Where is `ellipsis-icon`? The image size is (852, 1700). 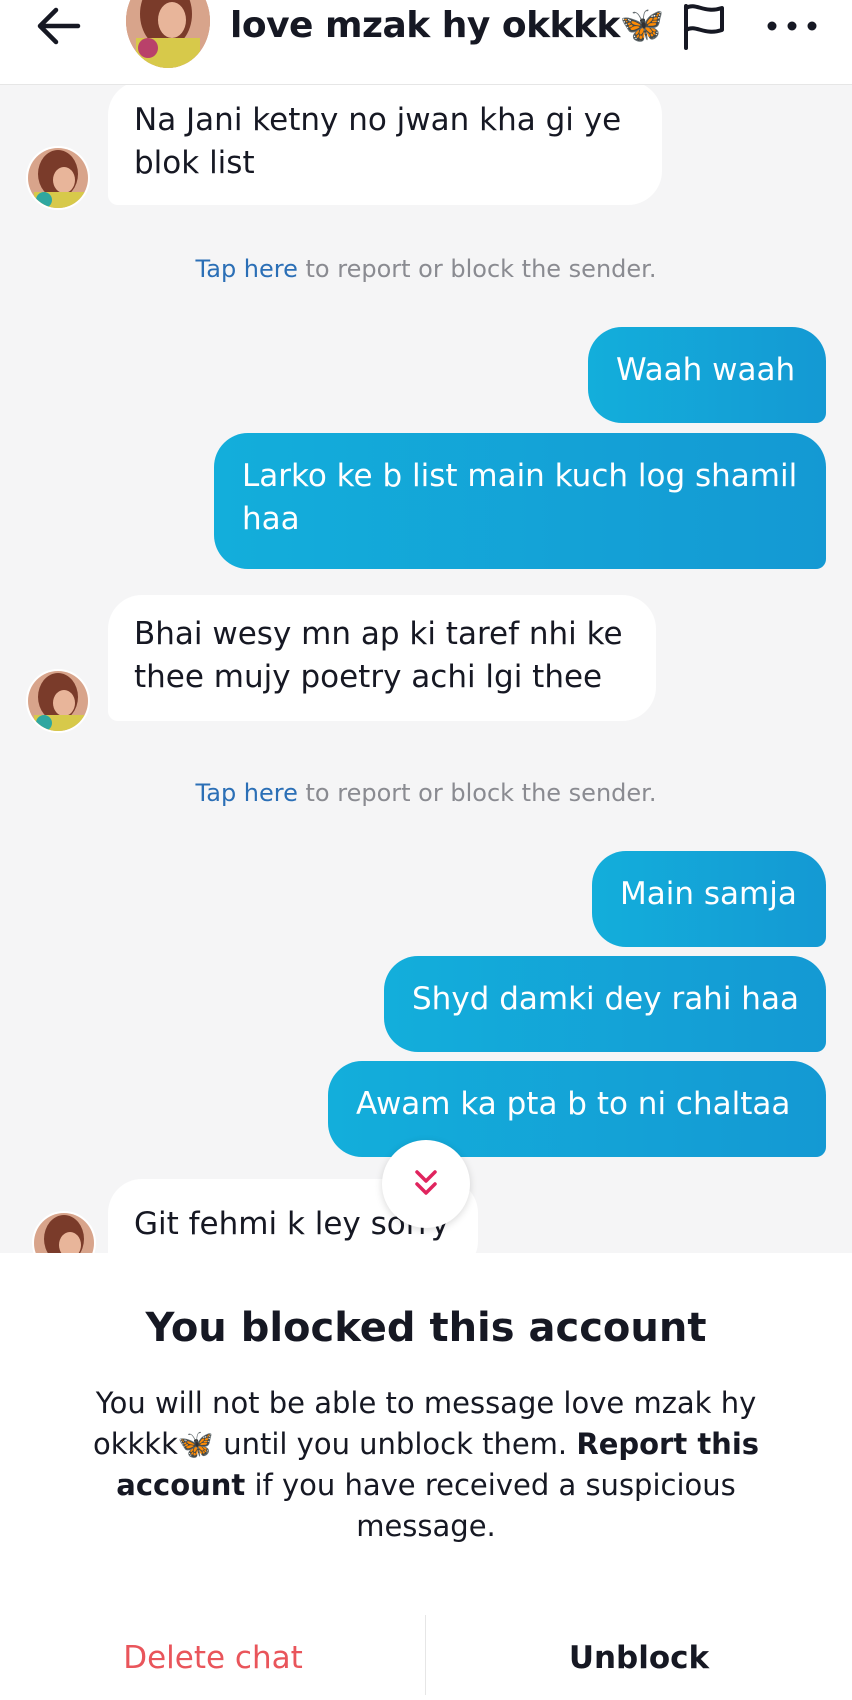
ellipsis-icon is located at coordinates (792, 26).